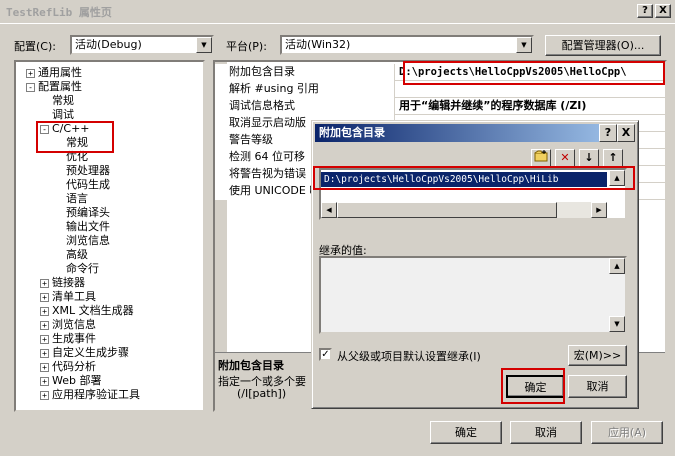  Describe the element at coordinates (74, 339) in the screenshot. I see `tree-item: 生成事件` at that location.